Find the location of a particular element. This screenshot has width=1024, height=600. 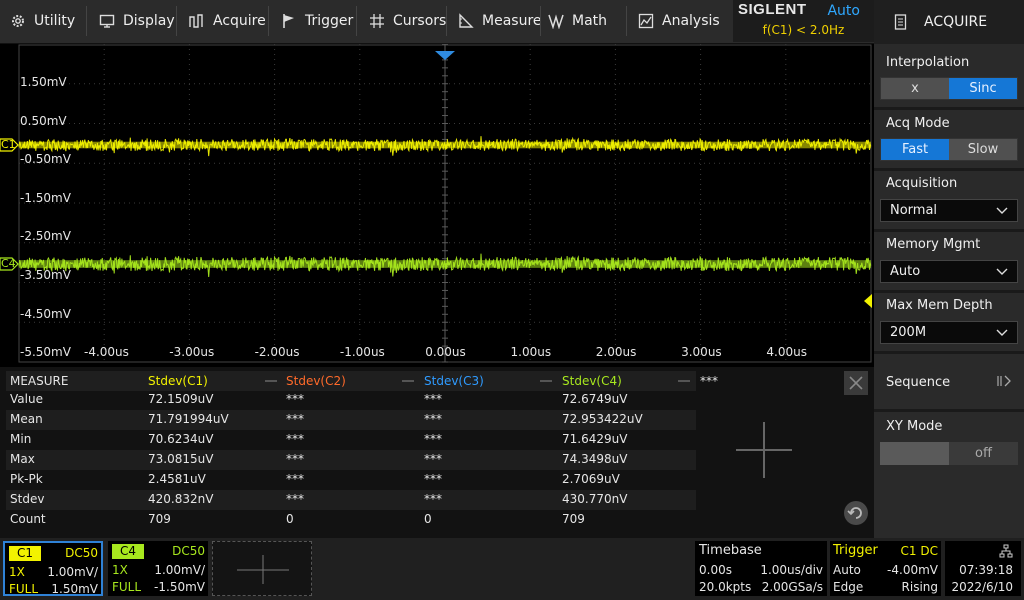

clock-date: 2022/6/10 is located at coordinates (982, 587).